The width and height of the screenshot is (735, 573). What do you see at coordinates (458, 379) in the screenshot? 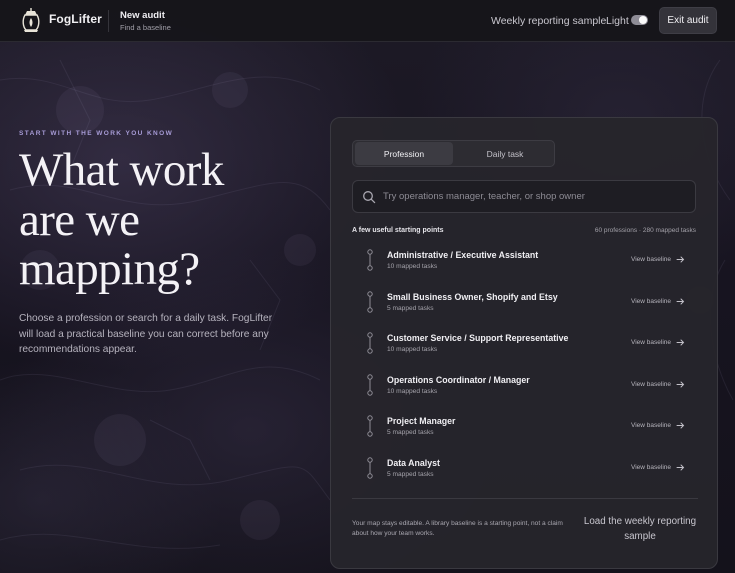
I see `profession-title: Operations Coordinator / Manager` at bounding box center [458, 379].